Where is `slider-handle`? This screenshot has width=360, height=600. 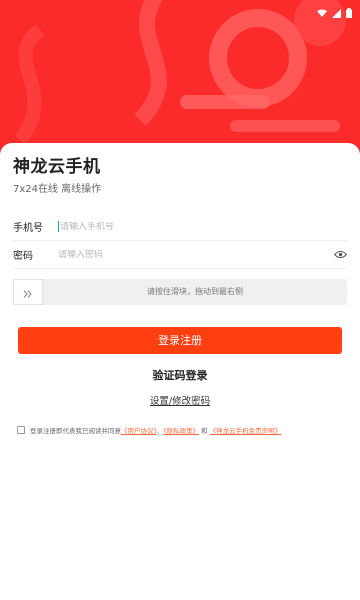 slider-handle is located at coordinates (28, 292).